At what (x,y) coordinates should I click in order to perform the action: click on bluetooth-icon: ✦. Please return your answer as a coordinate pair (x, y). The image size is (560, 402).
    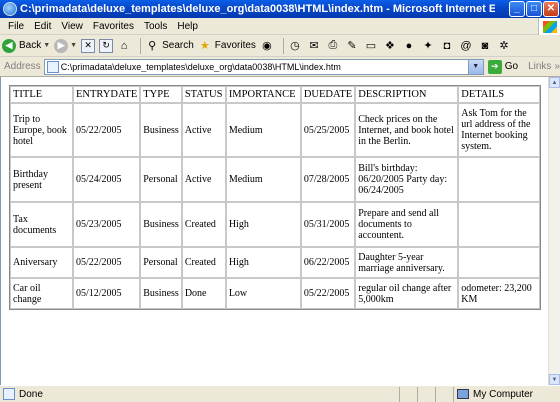
    Looking at the image, I should click on (428, 46).